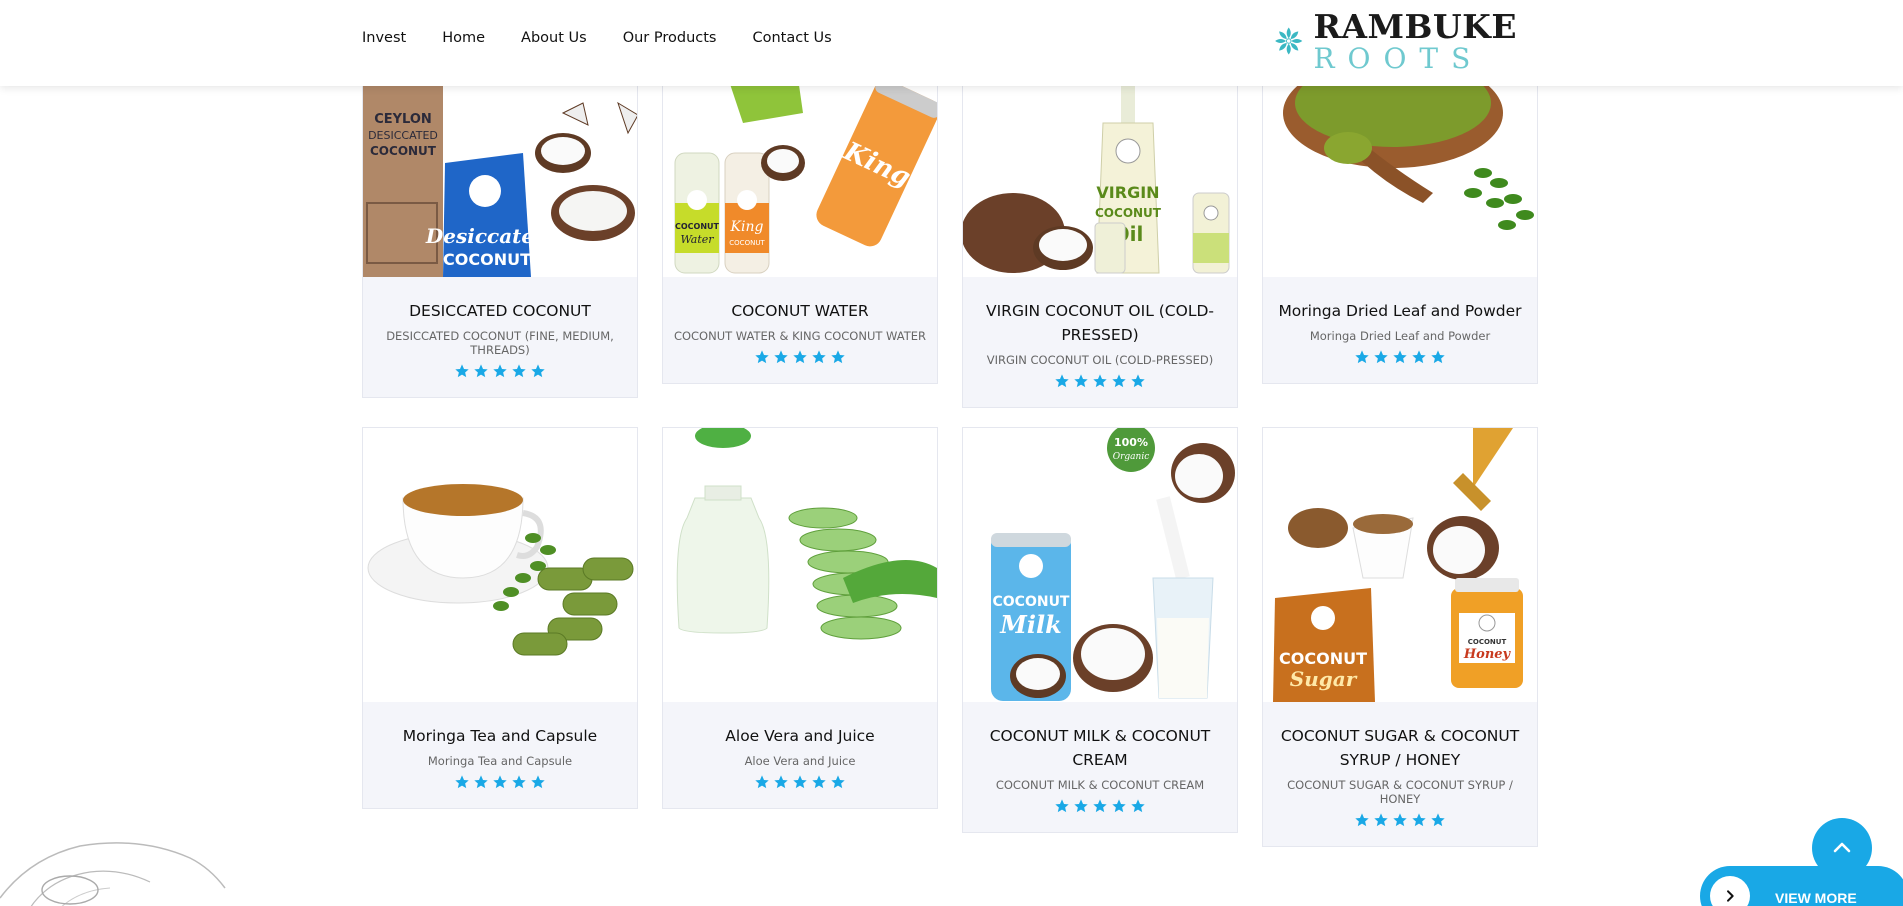  What do you see at coordinates (1100, 360) in the screenshot?
I see `product-subtitle: VIRGIN COCONUT OIL (COLD-PRESSED)` at bounding box center [1100, 360].